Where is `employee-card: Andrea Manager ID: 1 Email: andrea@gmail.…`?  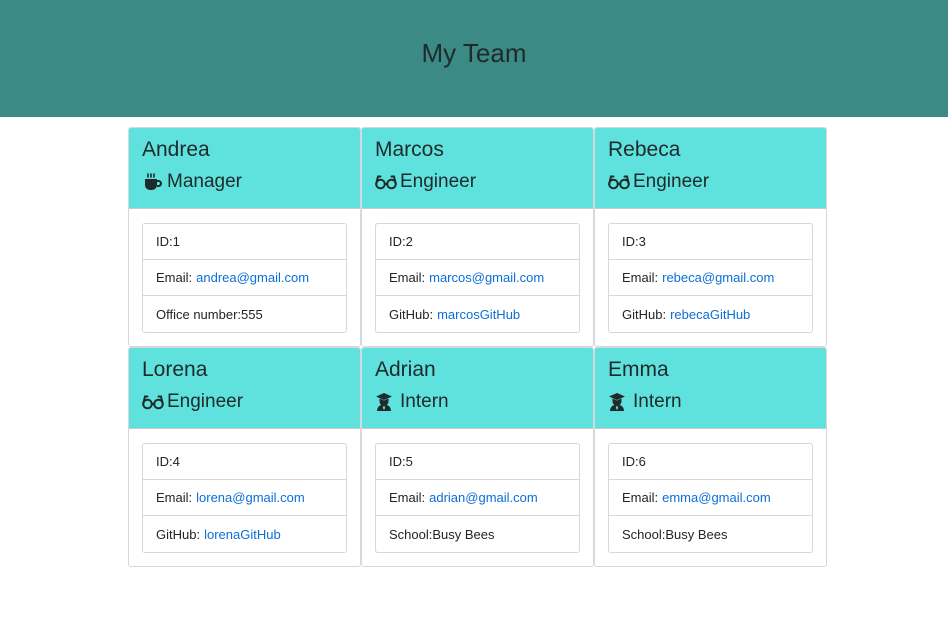 employee-card: Andrea Manager ID: 1 Email: andrea@gmail.… is located at coordinates (244, 237).